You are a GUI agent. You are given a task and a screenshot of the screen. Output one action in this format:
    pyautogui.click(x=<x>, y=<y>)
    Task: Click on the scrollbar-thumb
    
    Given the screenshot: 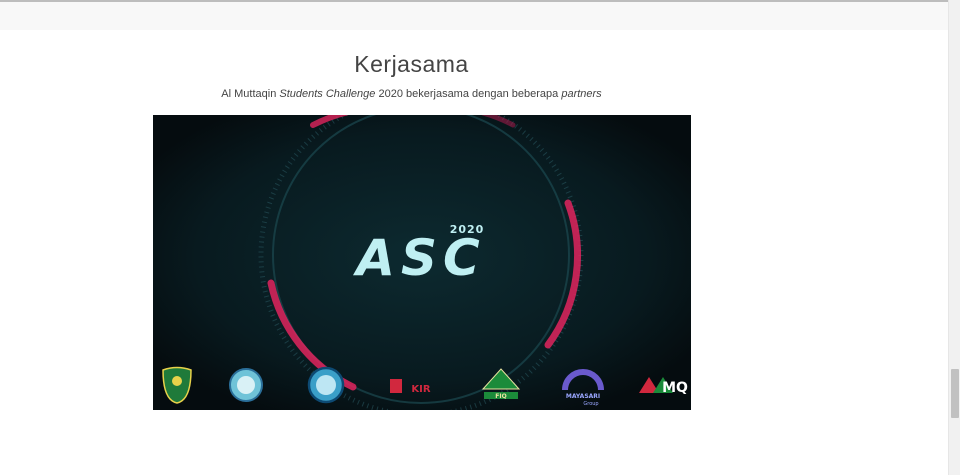 What is the action you would take?
    pyautogui.click(x=955, y=393)
    